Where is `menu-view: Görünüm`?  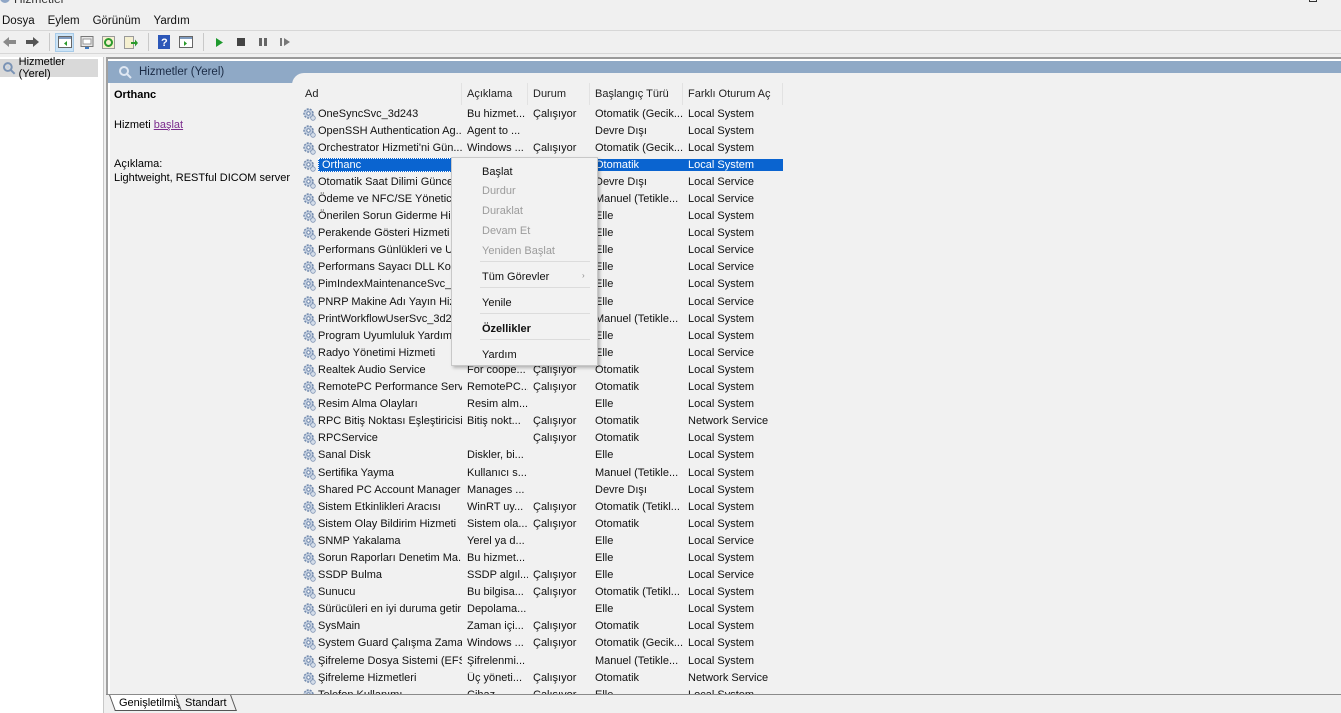
menu-view: Görünüm is located at coordinates (118, 21).